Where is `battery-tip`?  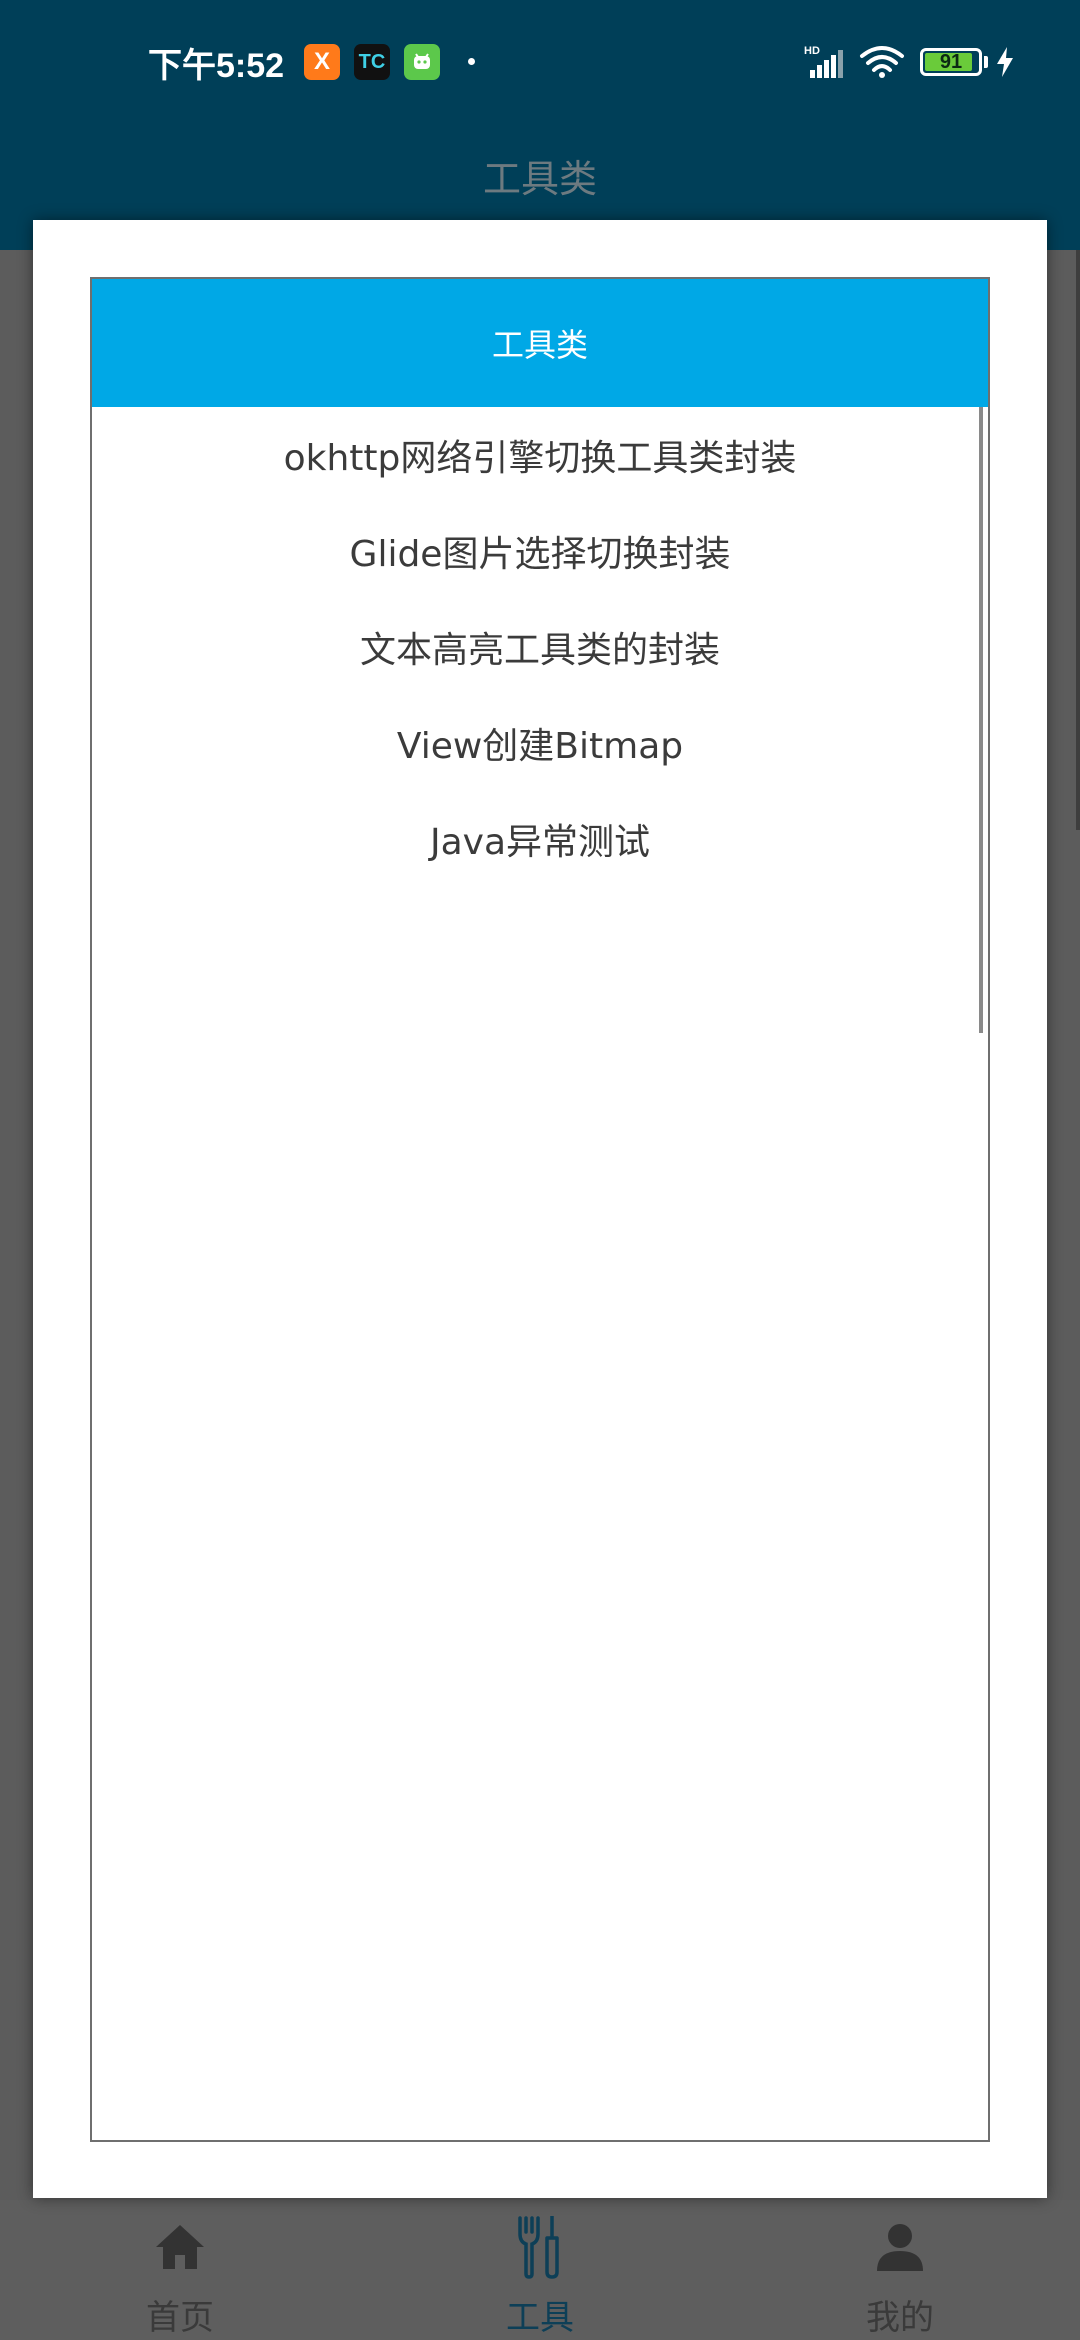
battery-tip is located at coordinates (986, 62).